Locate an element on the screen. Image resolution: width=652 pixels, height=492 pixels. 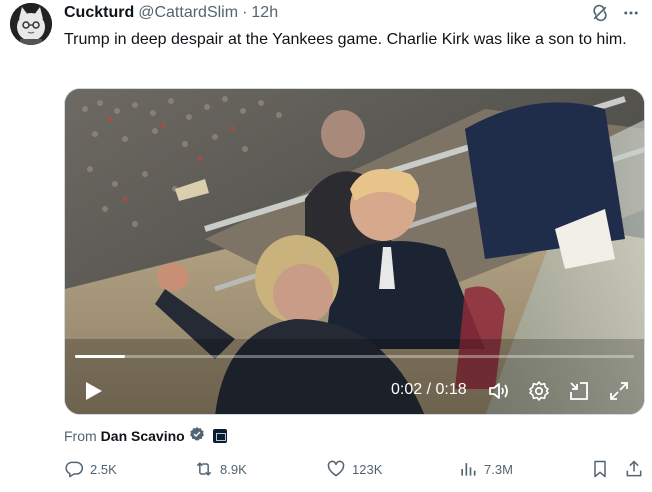
reply-button: 2.5K is located at coordinates (90, 469).